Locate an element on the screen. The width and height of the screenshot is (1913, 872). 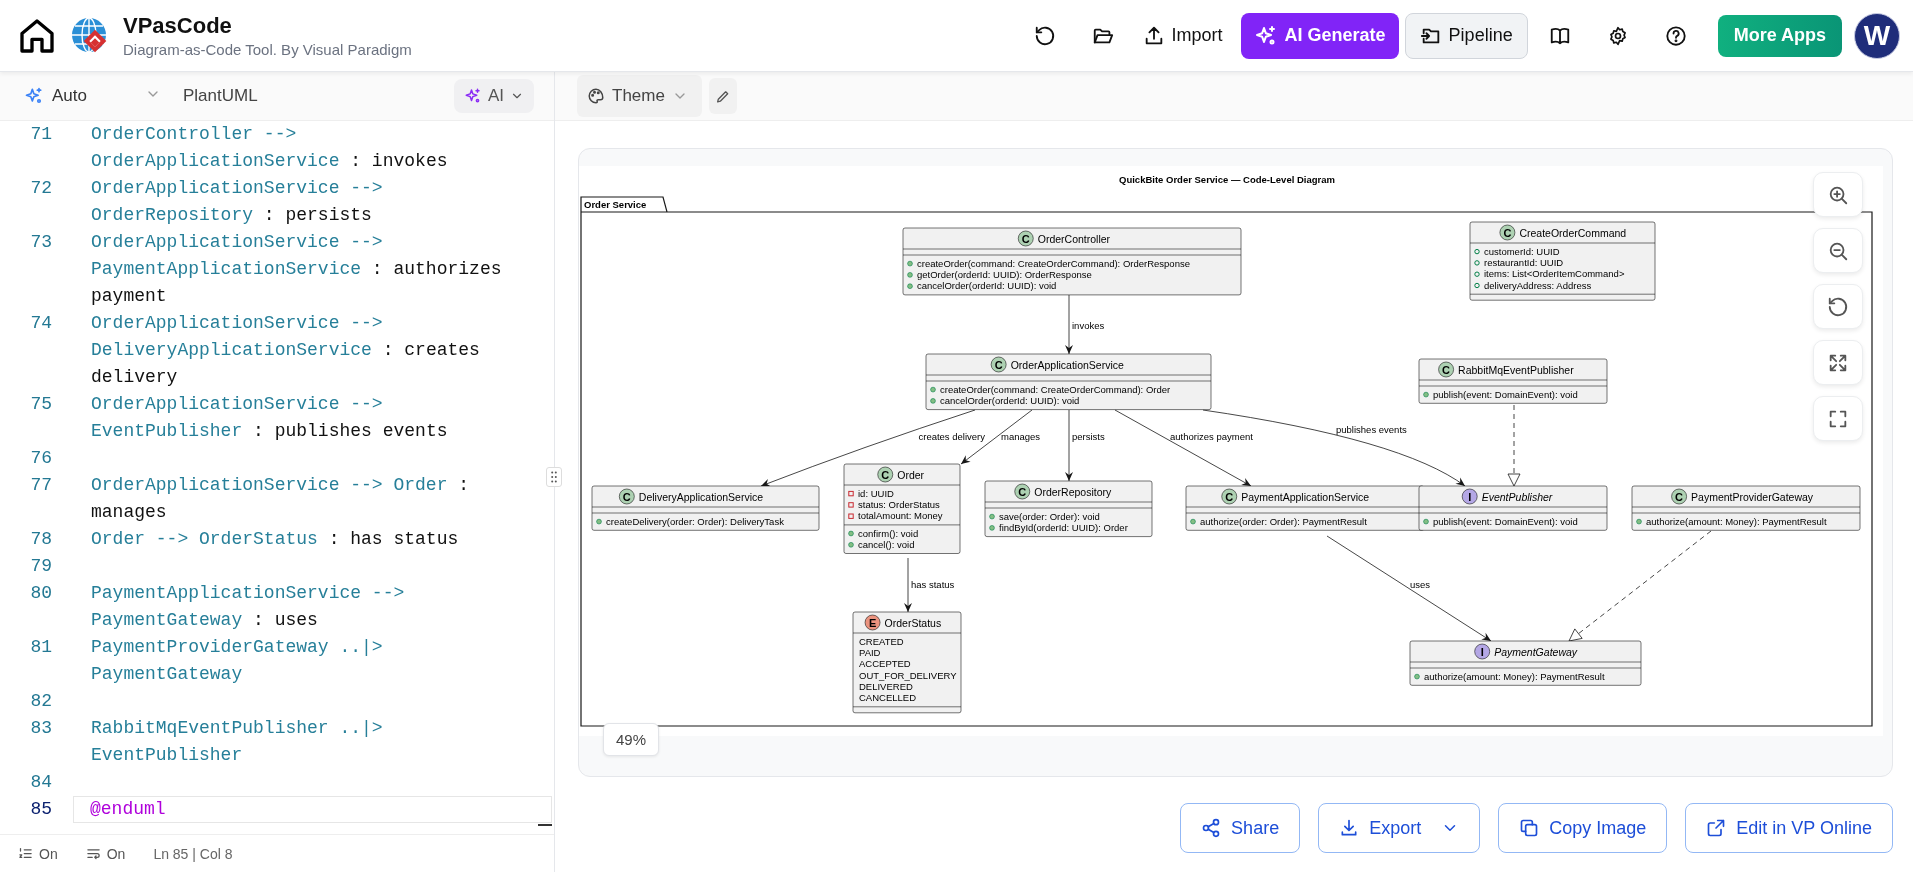
wrap-icon is located at coordinates (93, 853).